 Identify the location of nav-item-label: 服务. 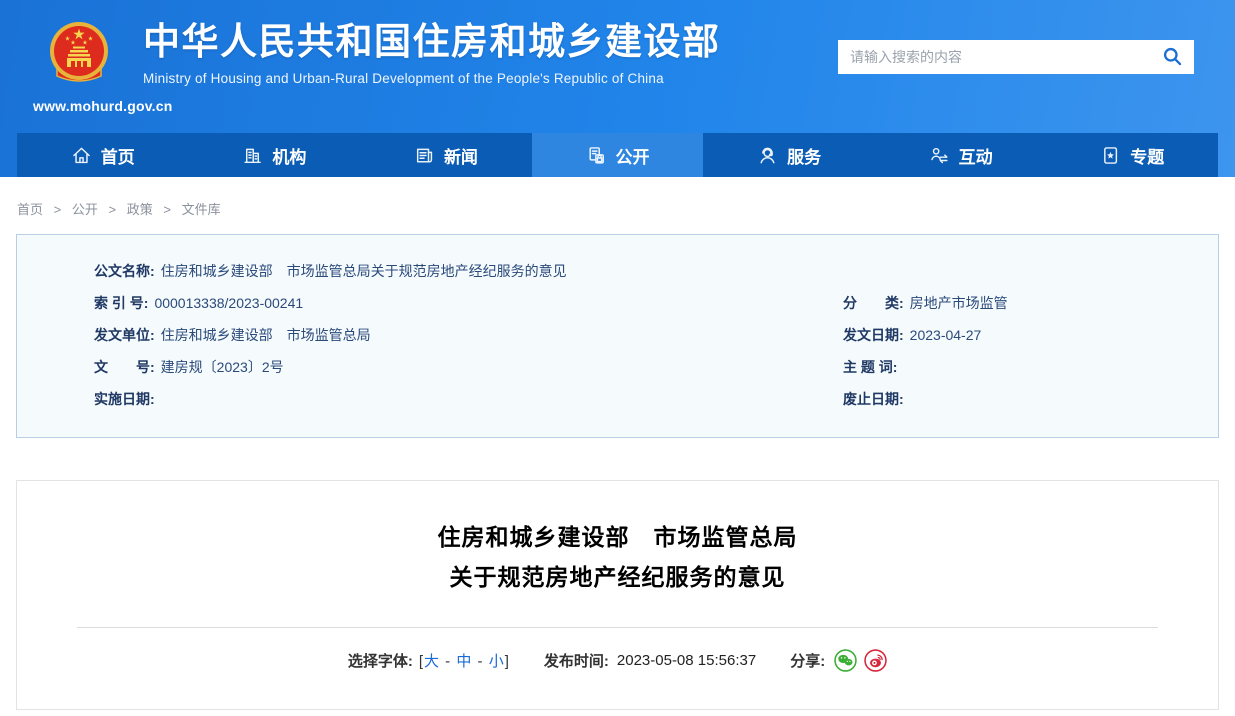
(804, 157).